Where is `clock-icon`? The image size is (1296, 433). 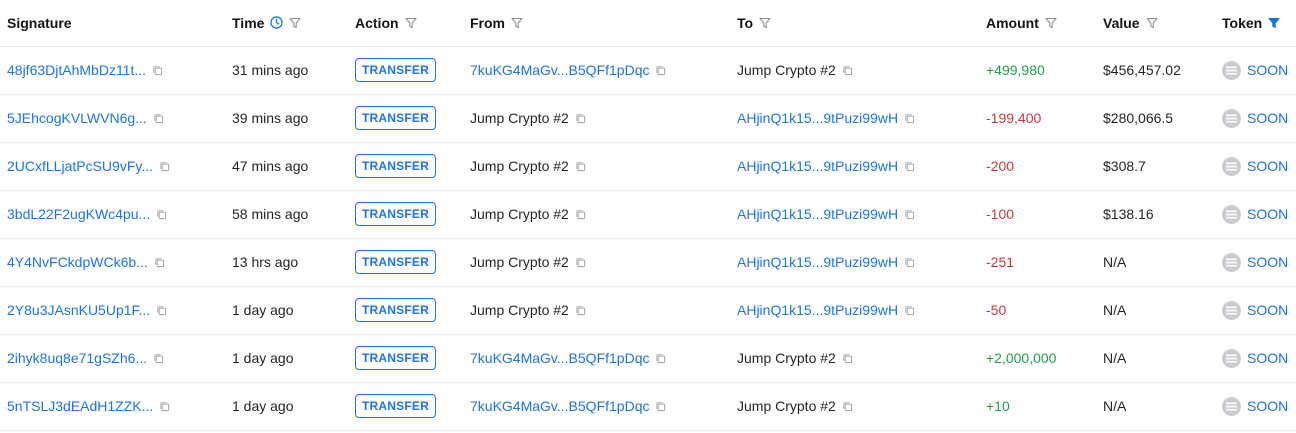 clock-icon is located at coordinates (277, 22).